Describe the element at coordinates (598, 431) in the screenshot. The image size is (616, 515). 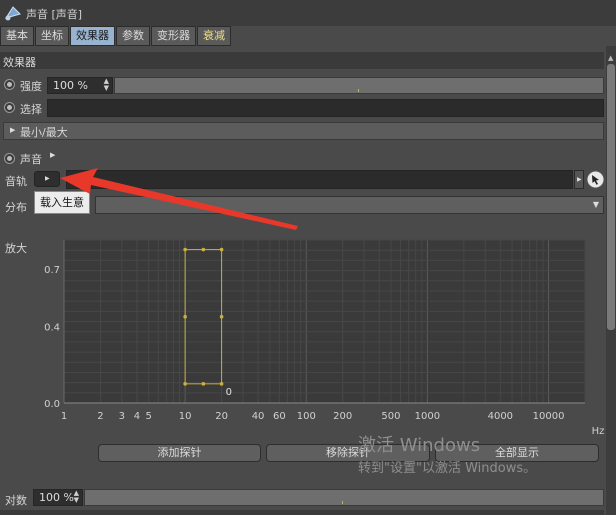
I see `x-unit-label: Hz` at that location.